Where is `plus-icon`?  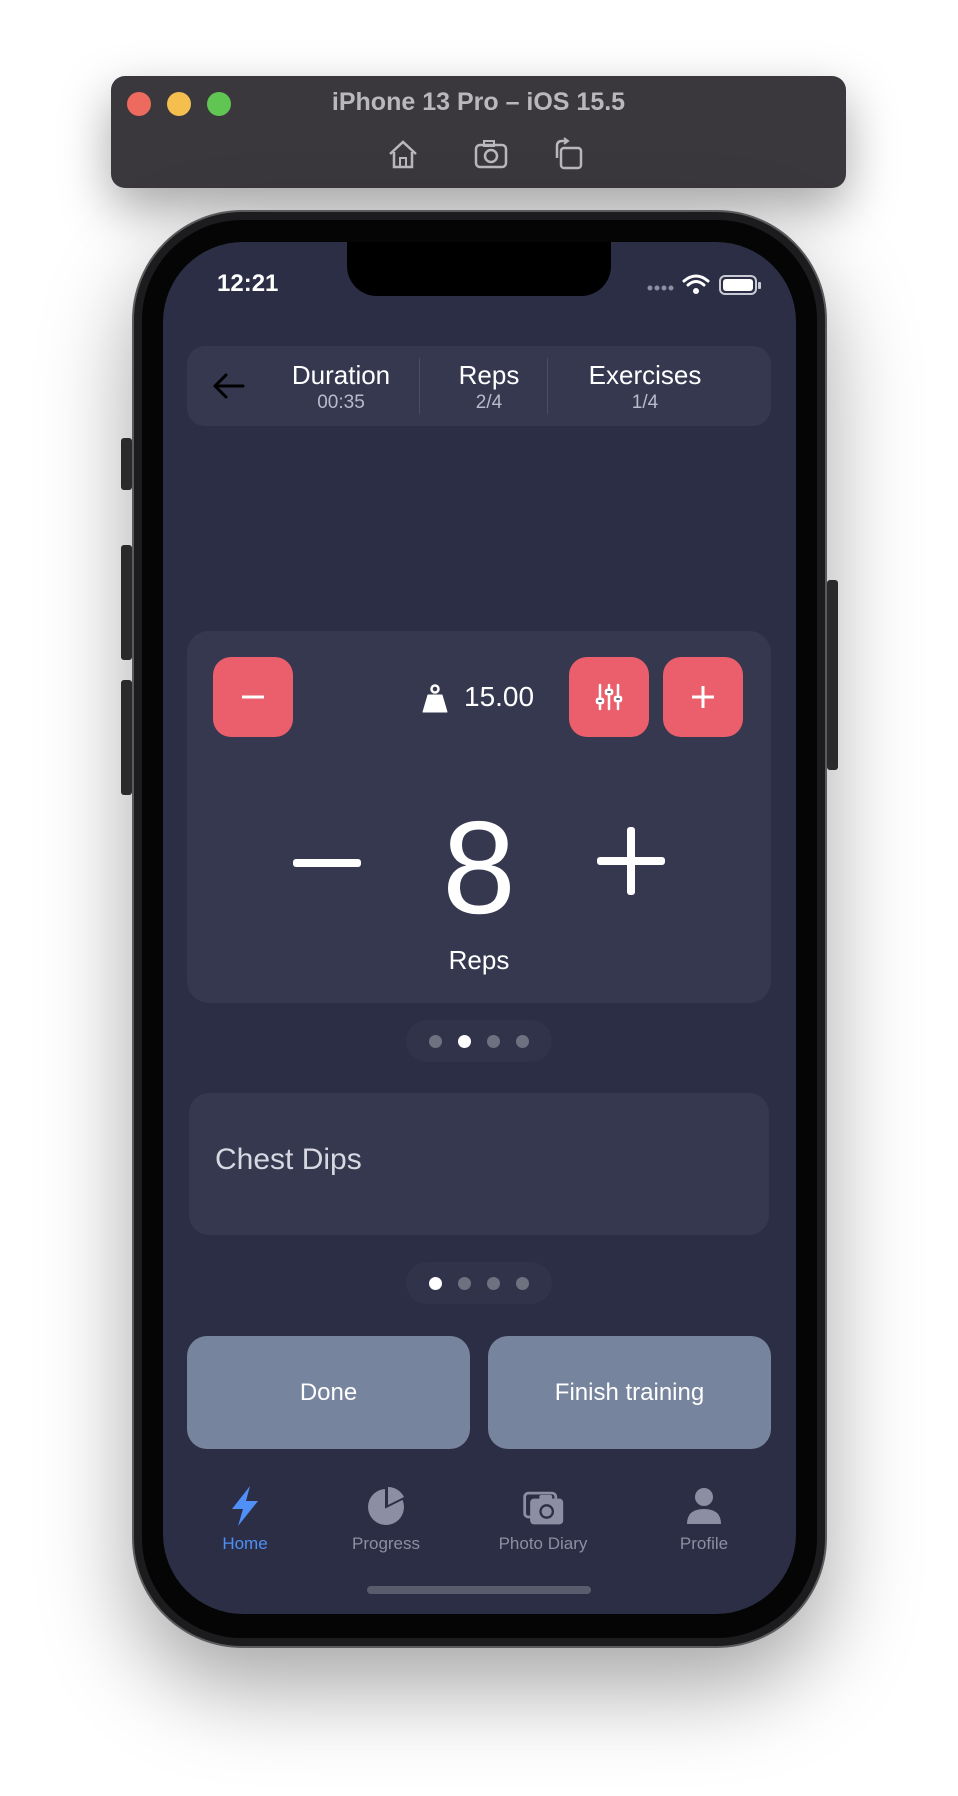
plus-icon is located at coordinates (703, 697).